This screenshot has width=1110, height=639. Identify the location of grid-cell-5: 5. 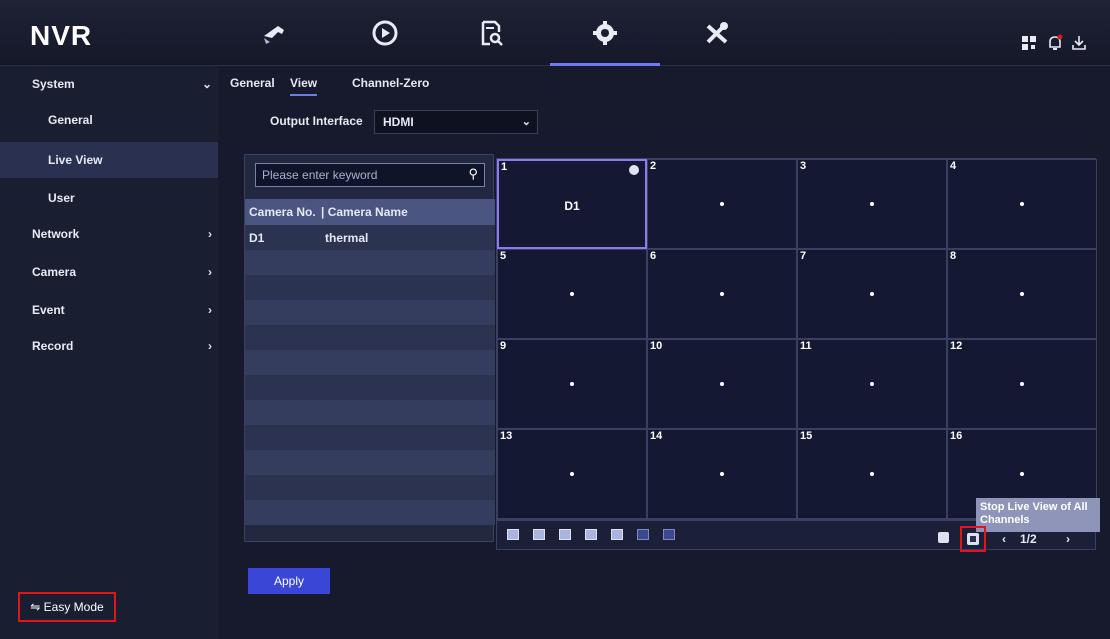
(572, 294).